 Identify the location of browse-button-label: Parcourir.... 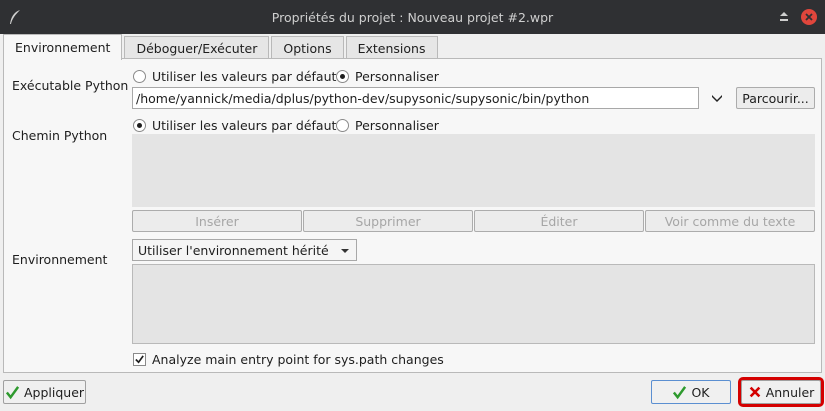
(775, 98).